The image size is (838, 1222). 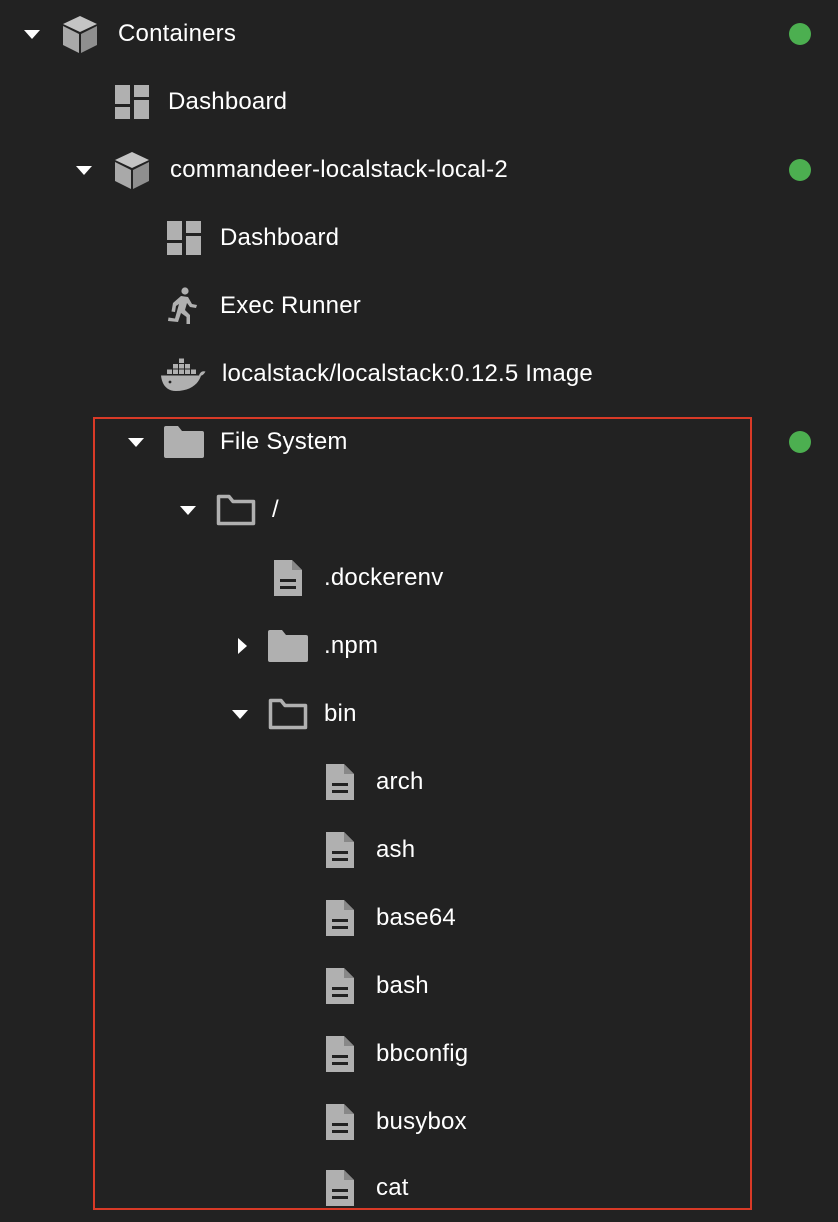 I want to click on running-person-icon, so click(x=182, y=306).